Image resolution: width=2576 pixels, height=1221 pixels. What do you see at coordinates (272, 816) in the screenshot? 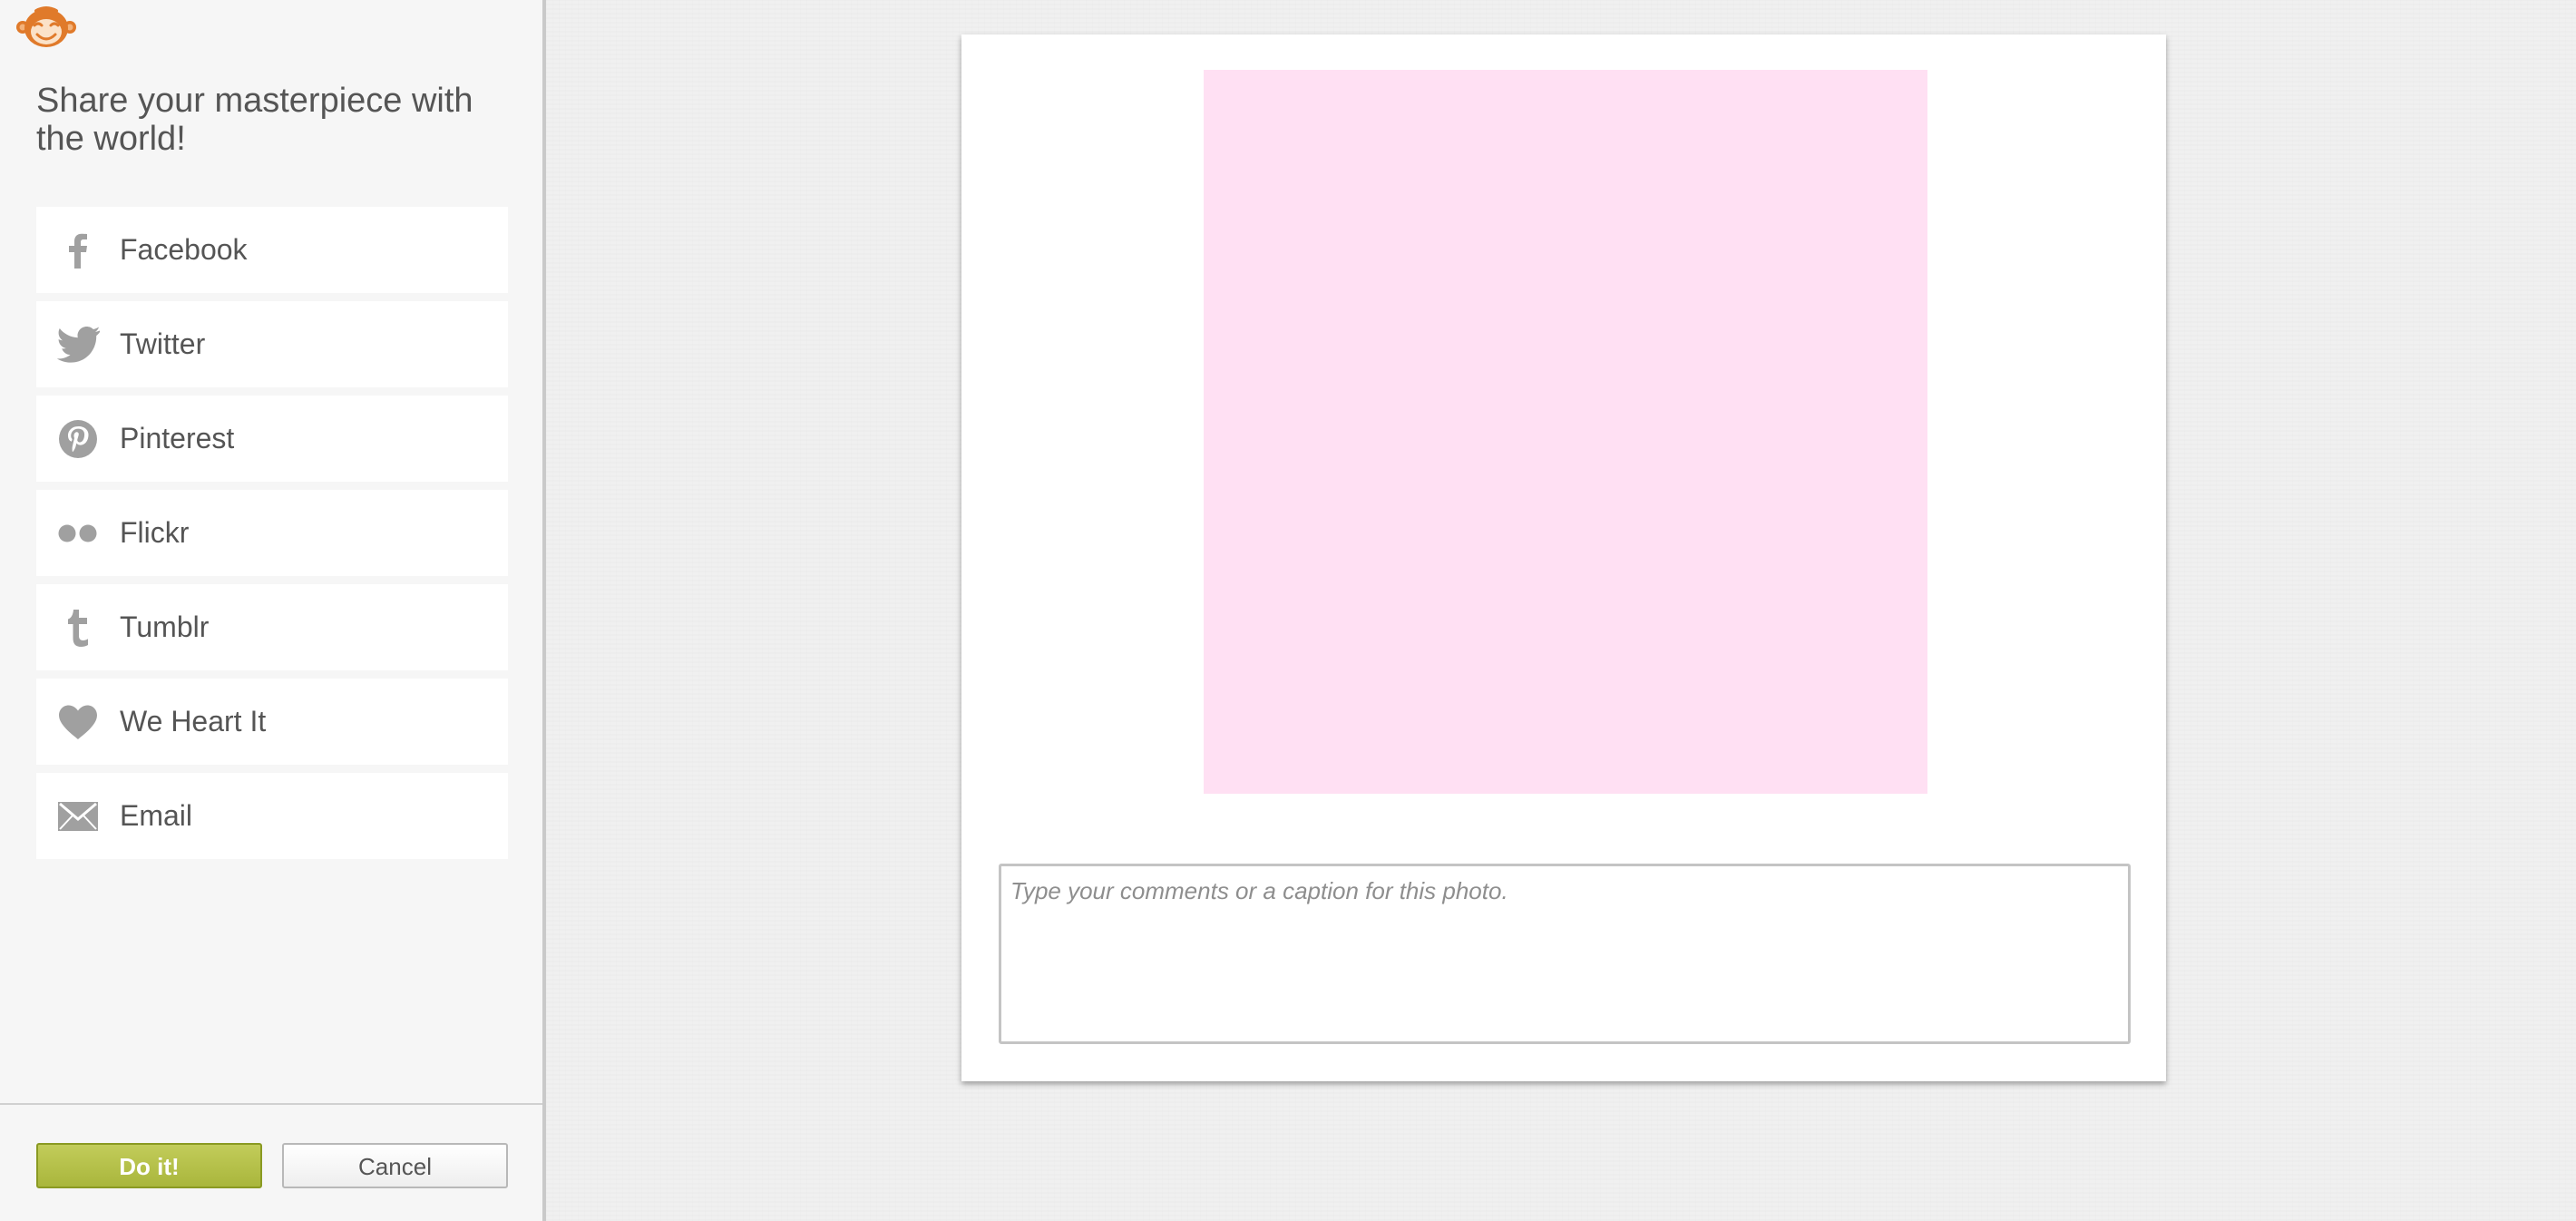
I see `share-email: Email` at bounding box center [272, 816].